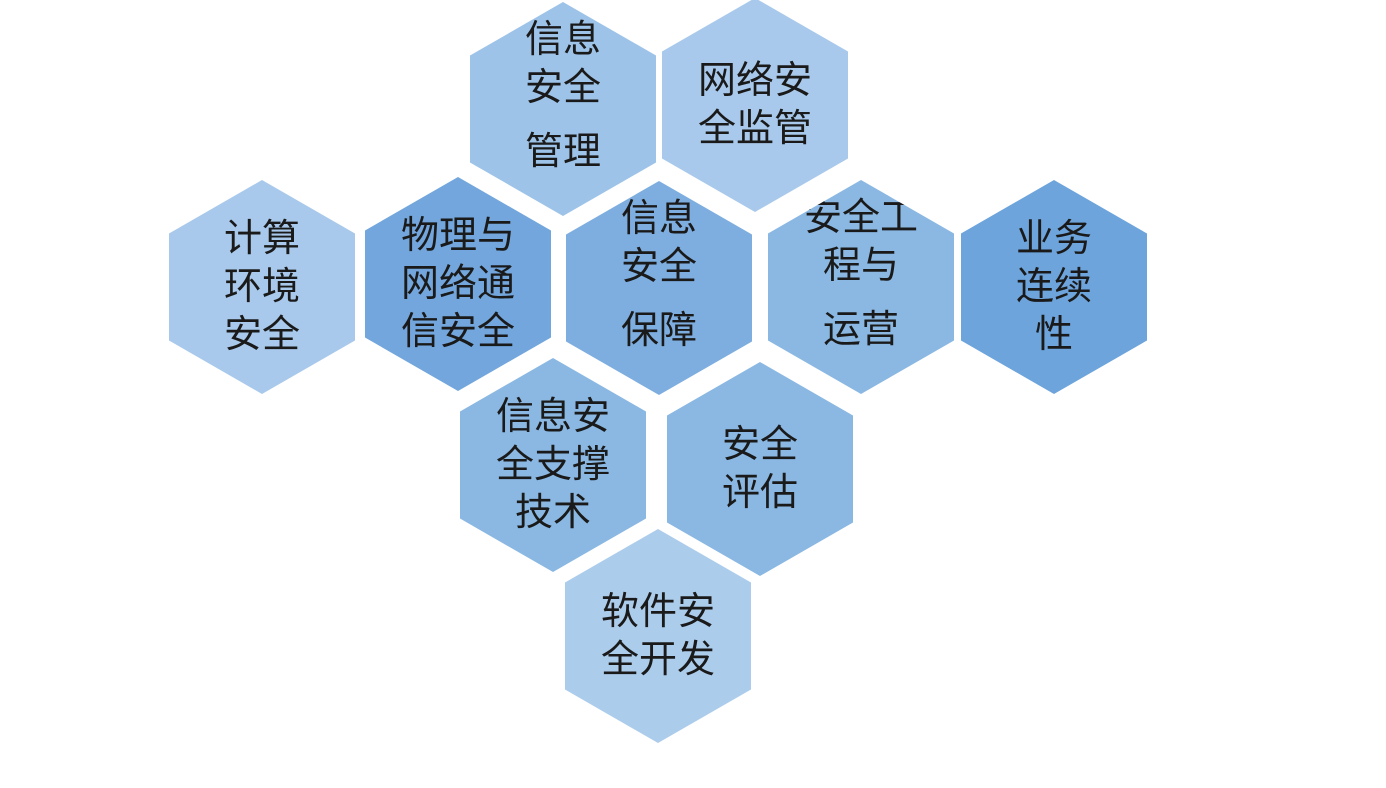 The width and height of the screenshot is (1386, 788). I want to click on hex-label-line: 安全工, so click(860, 217).